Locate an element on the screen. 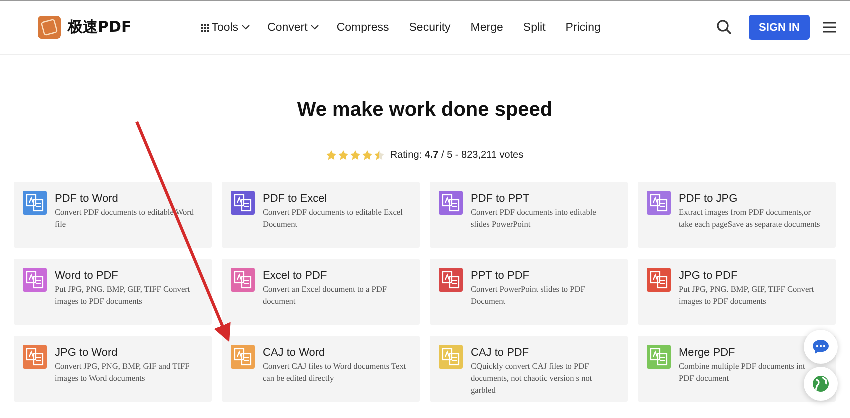 This screenshot has height=418, width=850. tool-card: Excel to PDF Convert an Excel document to a PDF document is located at coordinates (321, 292).